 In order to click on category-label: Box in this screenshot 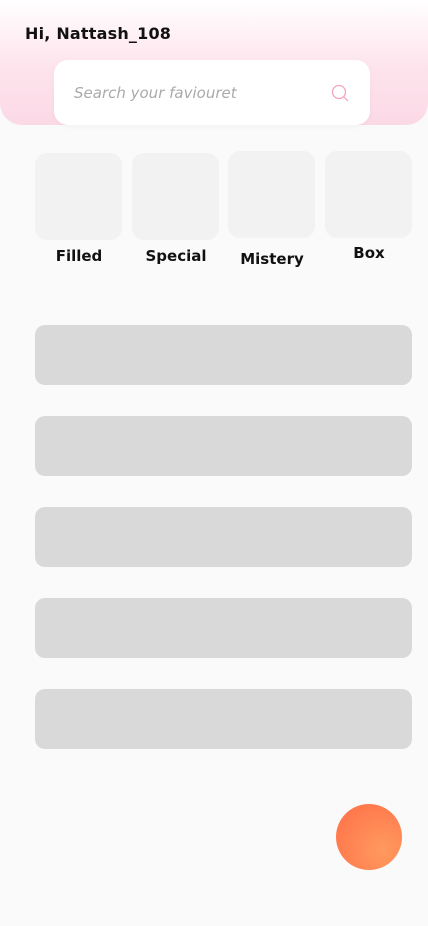, I will do `click(369, 253)`.